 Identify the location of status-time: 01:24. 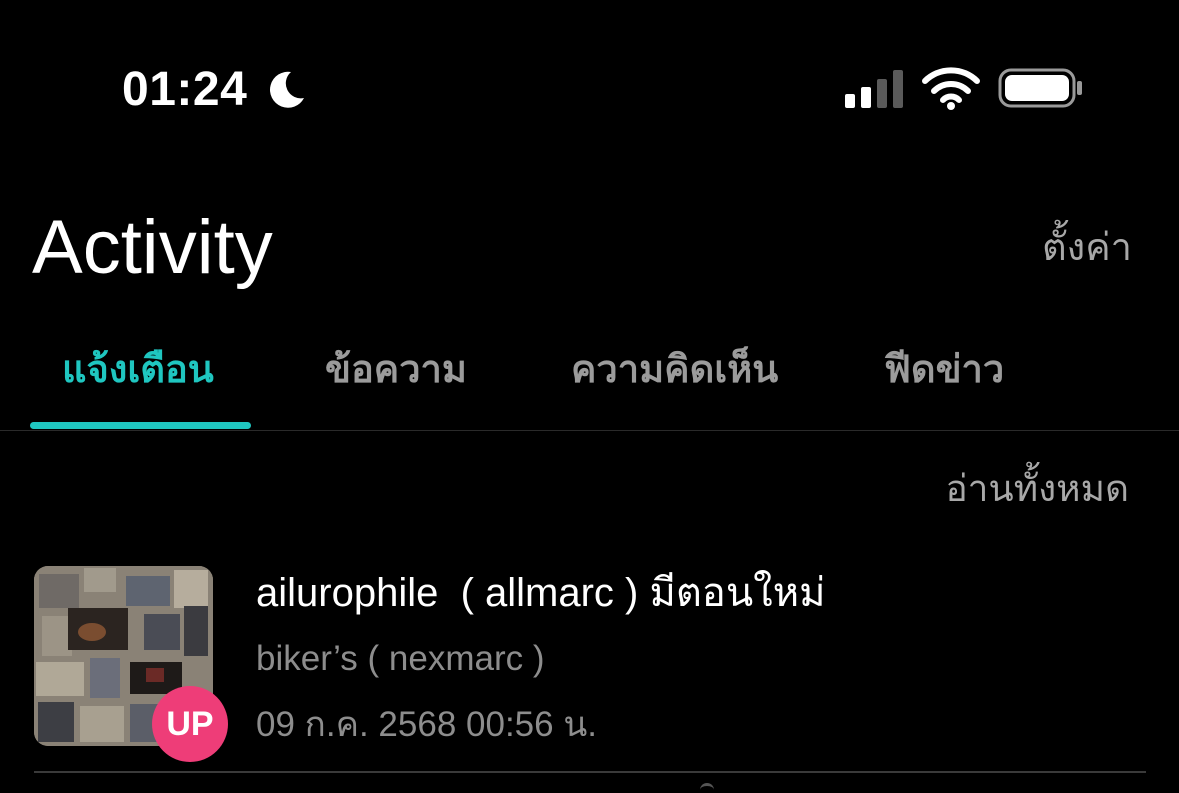
(185, 89).